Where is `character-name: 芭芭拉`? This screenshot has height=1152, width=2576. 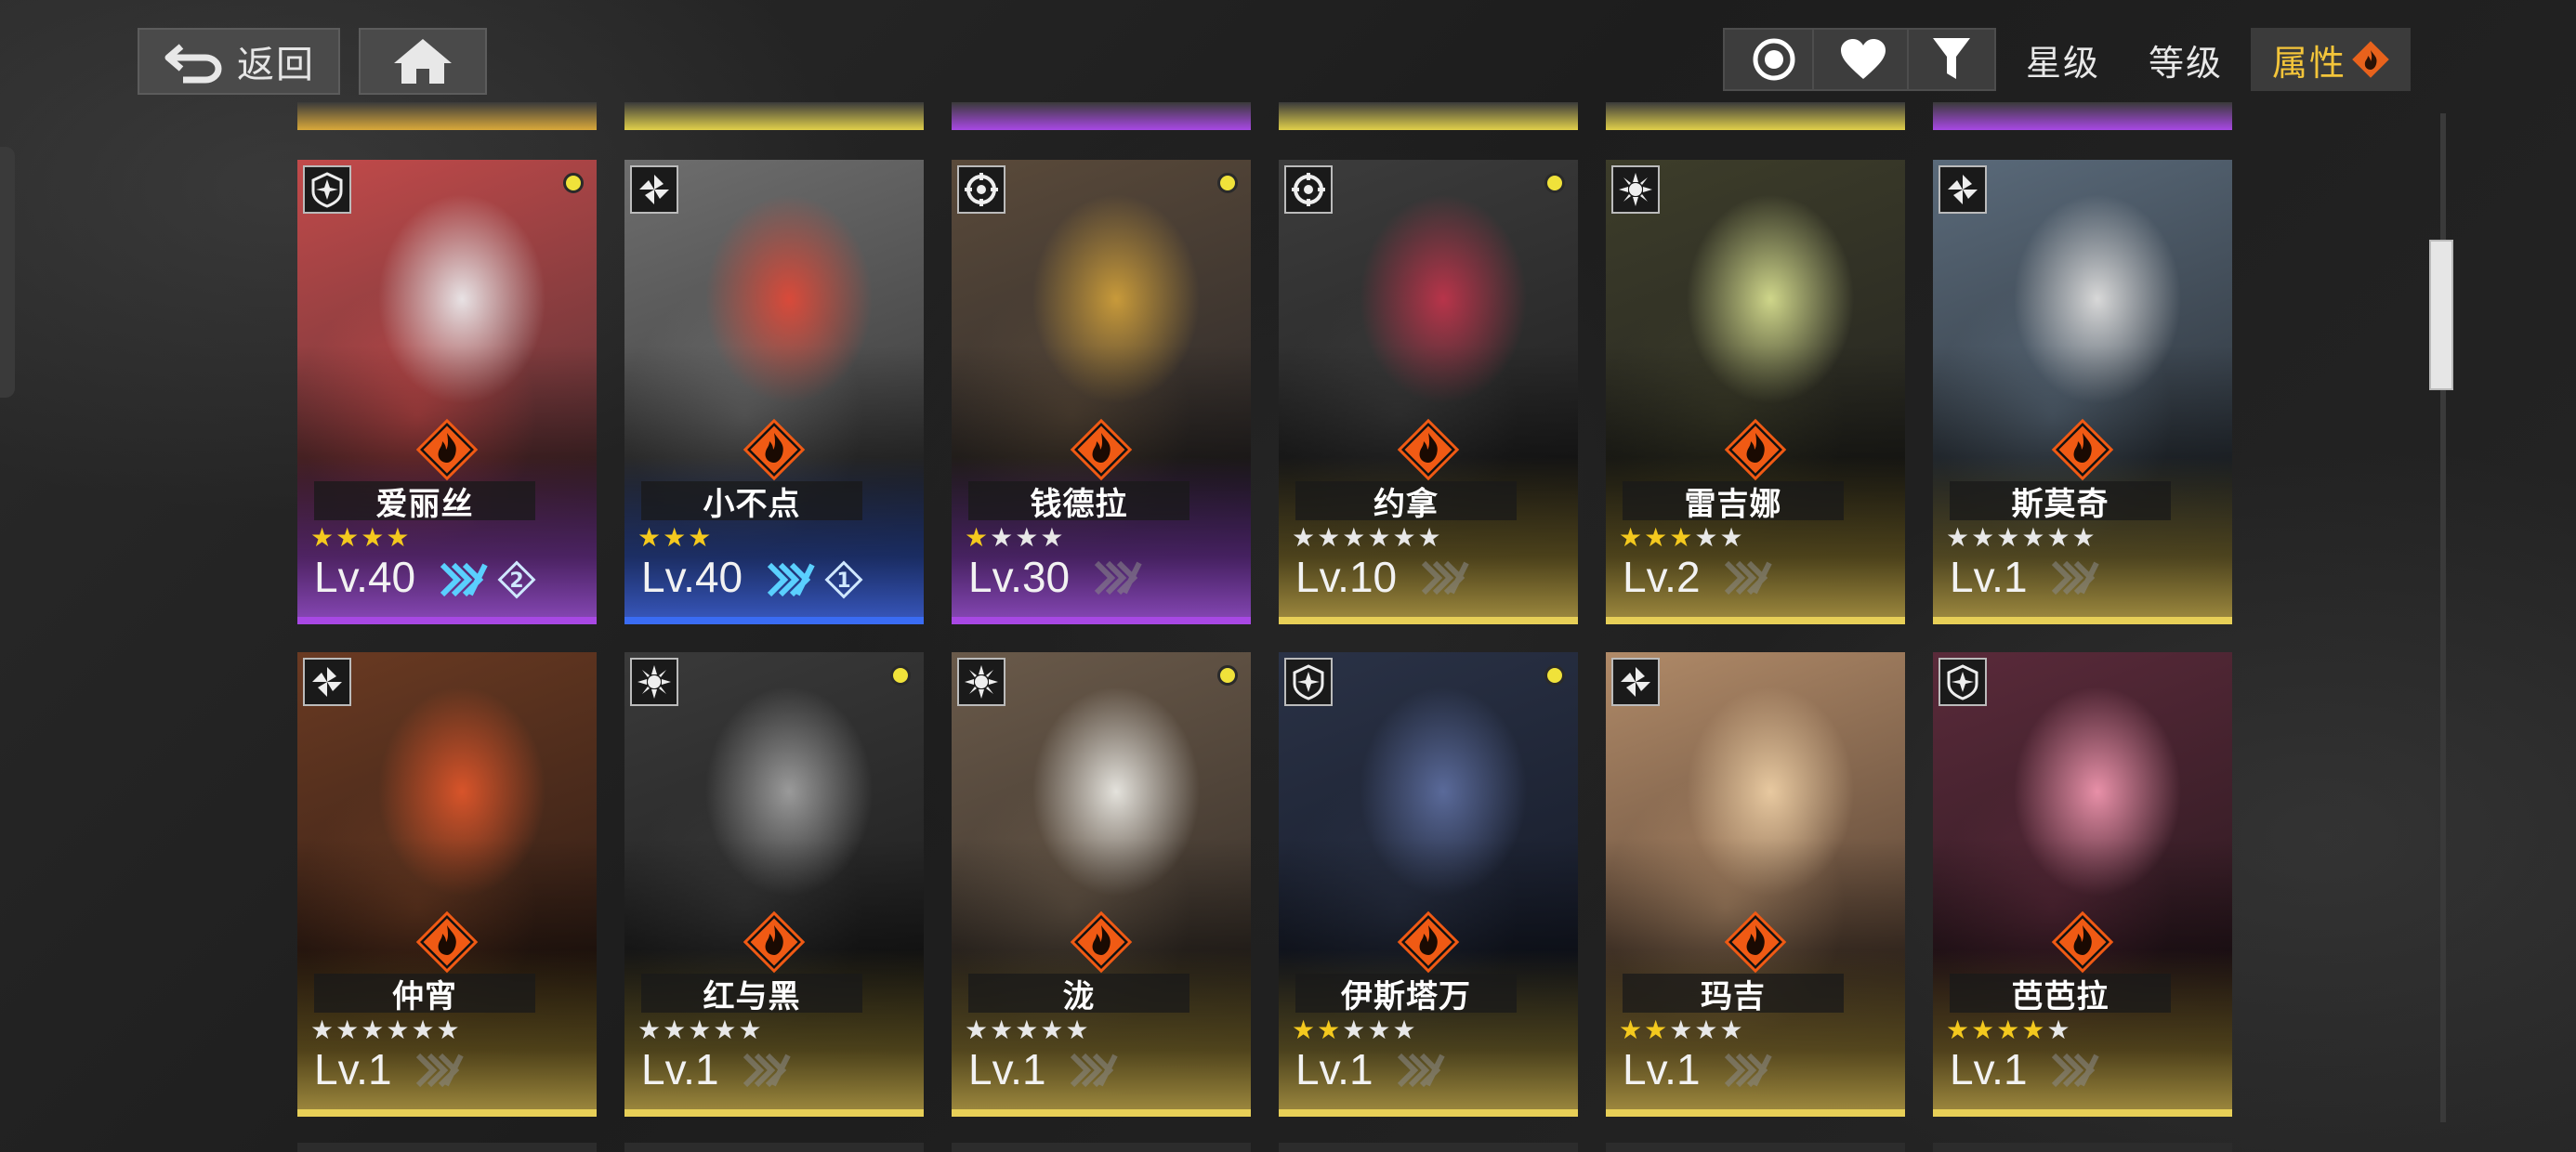
character-name: 芭芭拉 is located at coordinates (2060, 994).